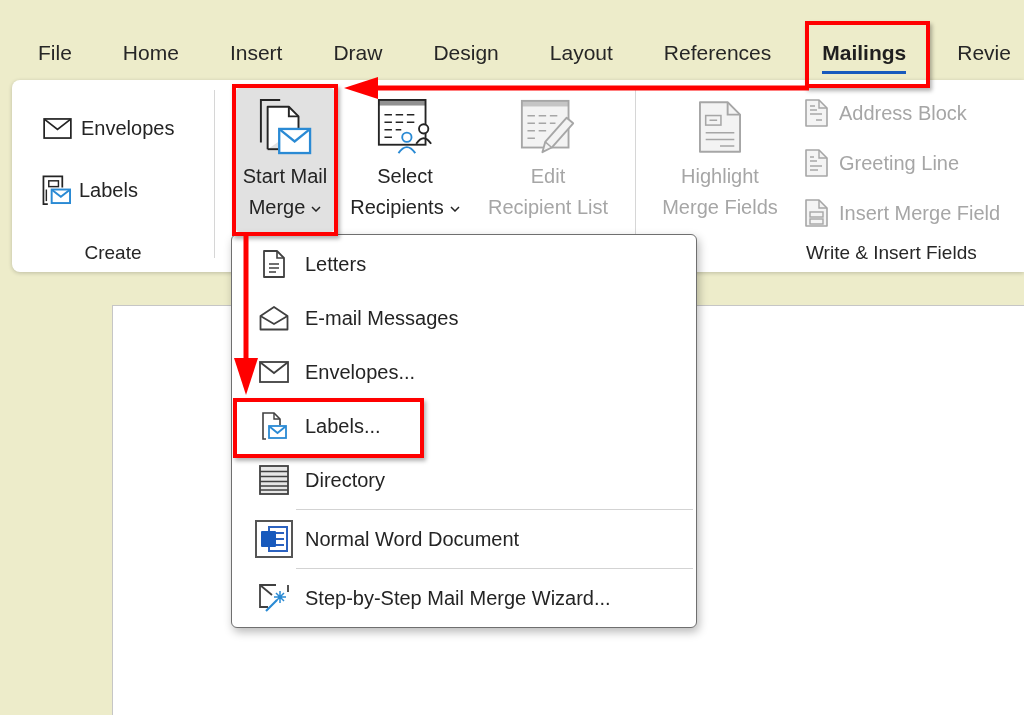 The width and height of the screenshot is (1024, 715). Describe the element at coordinates (891, 252) in the screenshot. I see `group-label: Write & Insert Fields` at that location.